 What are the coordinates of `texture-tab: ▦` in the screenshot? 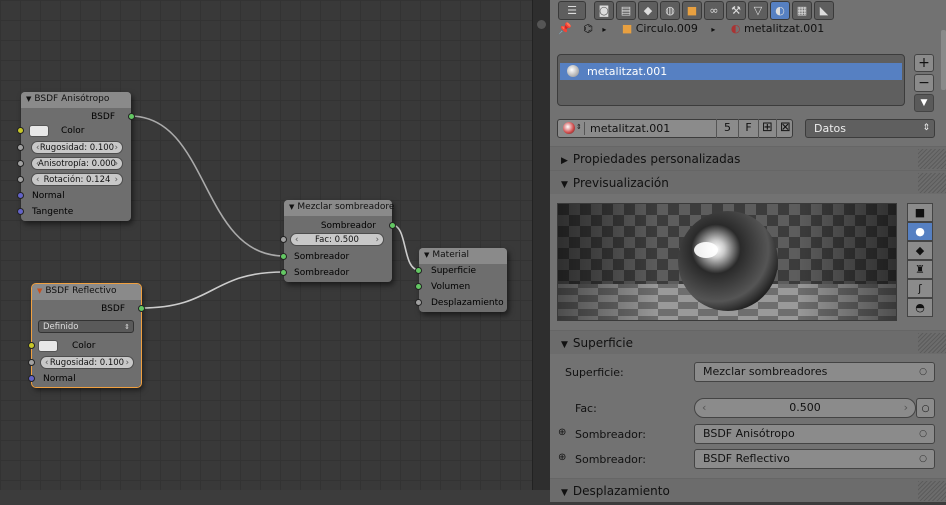 It's located at (802, 10).